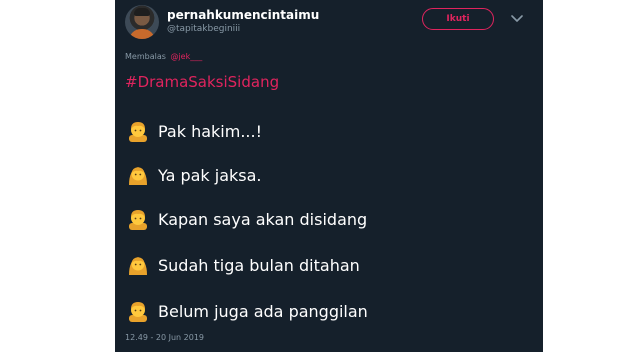 This screenshot has height=360, width=640. What do you see at coordinates (263, 311) in the screenshot?
I see `tweet-line-text: Belum juga ada panggilan` at bounding box center [263, 311].